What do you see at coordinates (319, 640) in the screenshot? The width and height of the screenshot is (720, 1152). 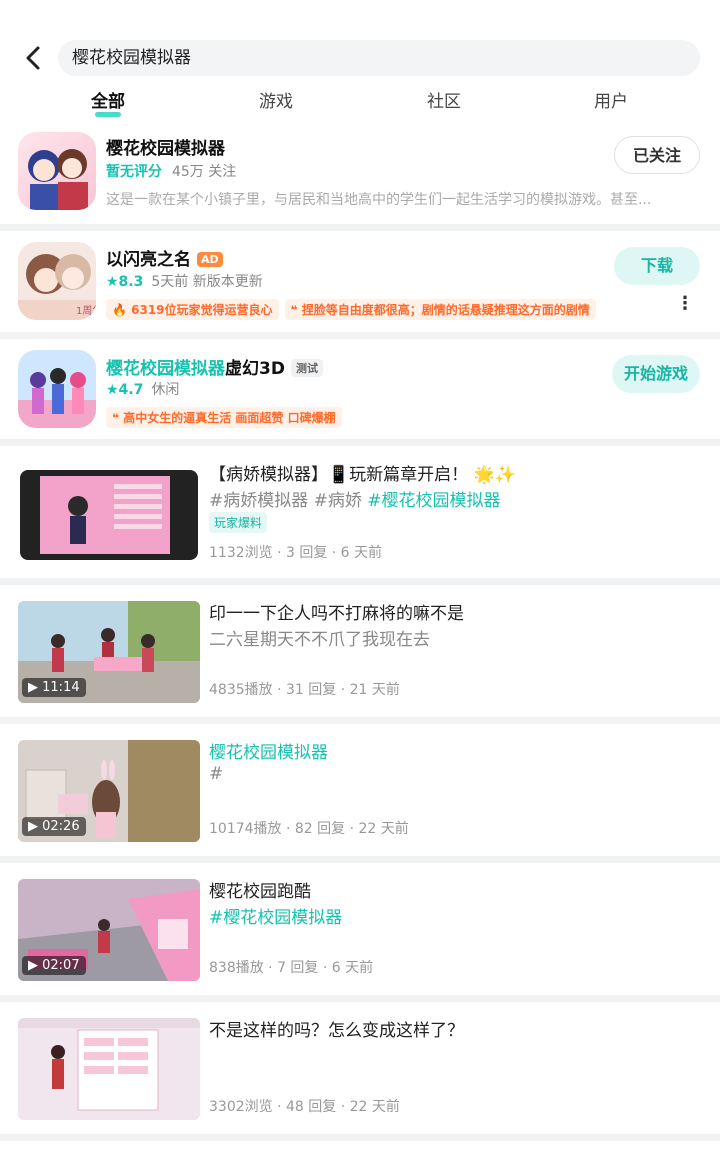 I see `post-subtitle: 二六星期天不不爪了我现在去` at bounding box center [319, 640].